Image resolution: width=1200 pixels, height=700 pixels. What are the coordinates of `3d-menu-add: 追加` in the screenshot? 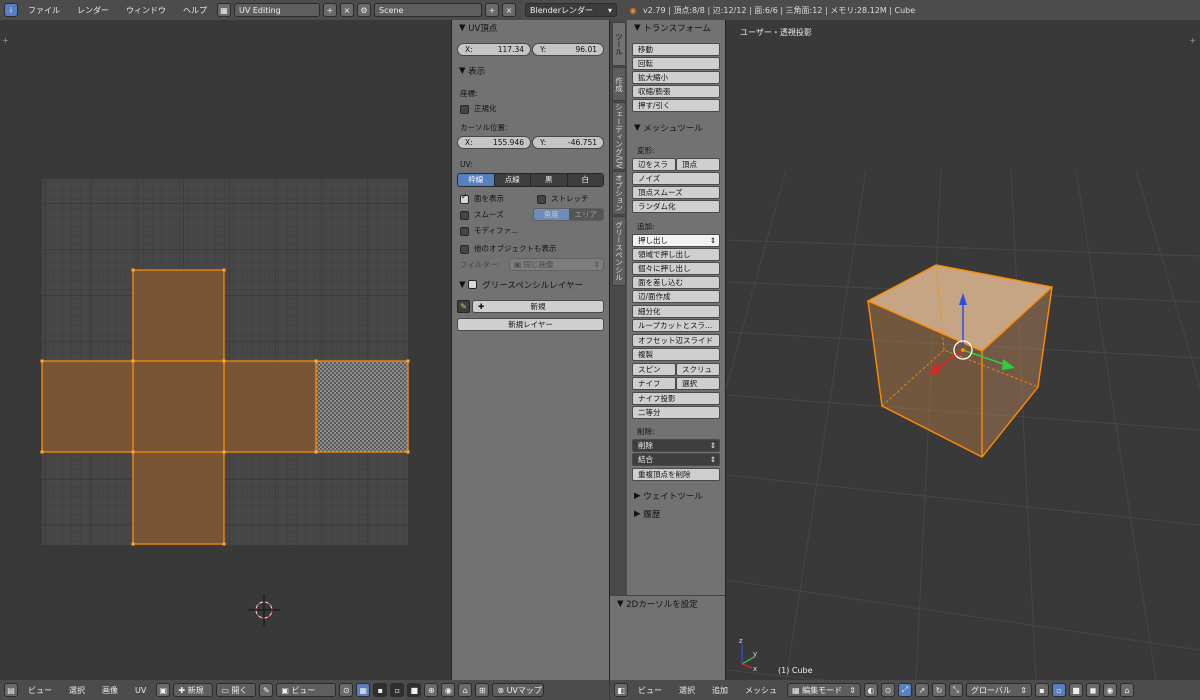 It's located at (720, 690).